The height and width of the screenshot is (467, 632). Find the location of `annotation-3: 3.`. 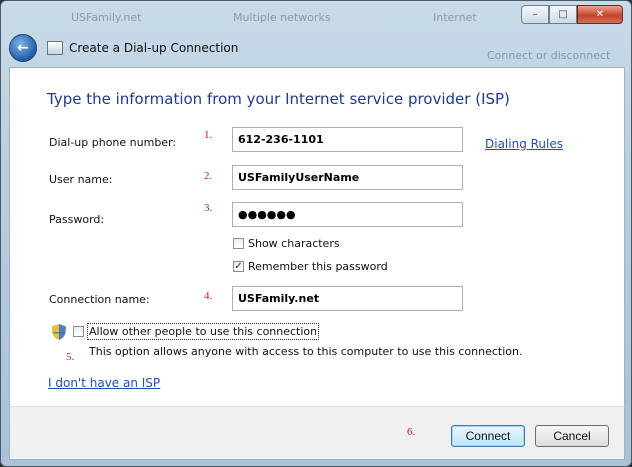

annotation-3: 3. is located at coordinates (208, 208).